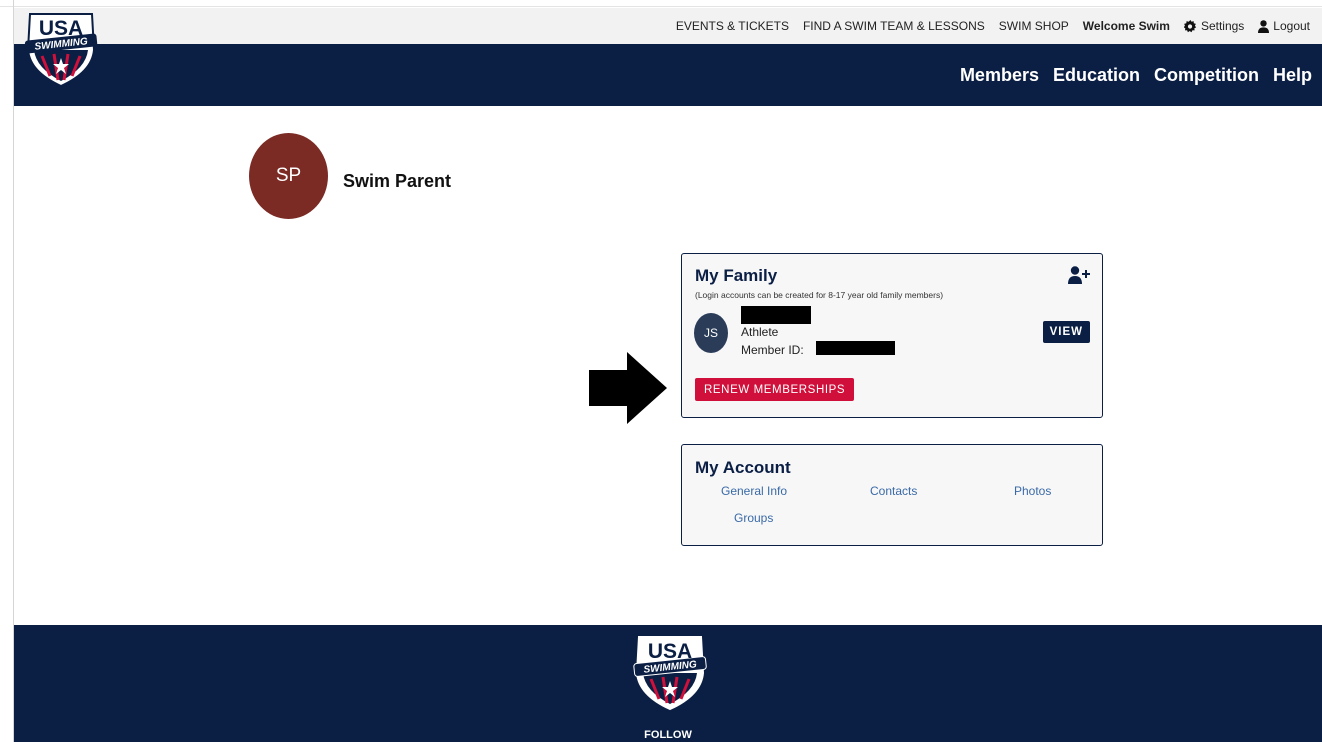  What do you see at coordinates (670, 672) in the screenshot?
I see `footer-logo: SWIMMING USA` at bounding box center [670, 672].